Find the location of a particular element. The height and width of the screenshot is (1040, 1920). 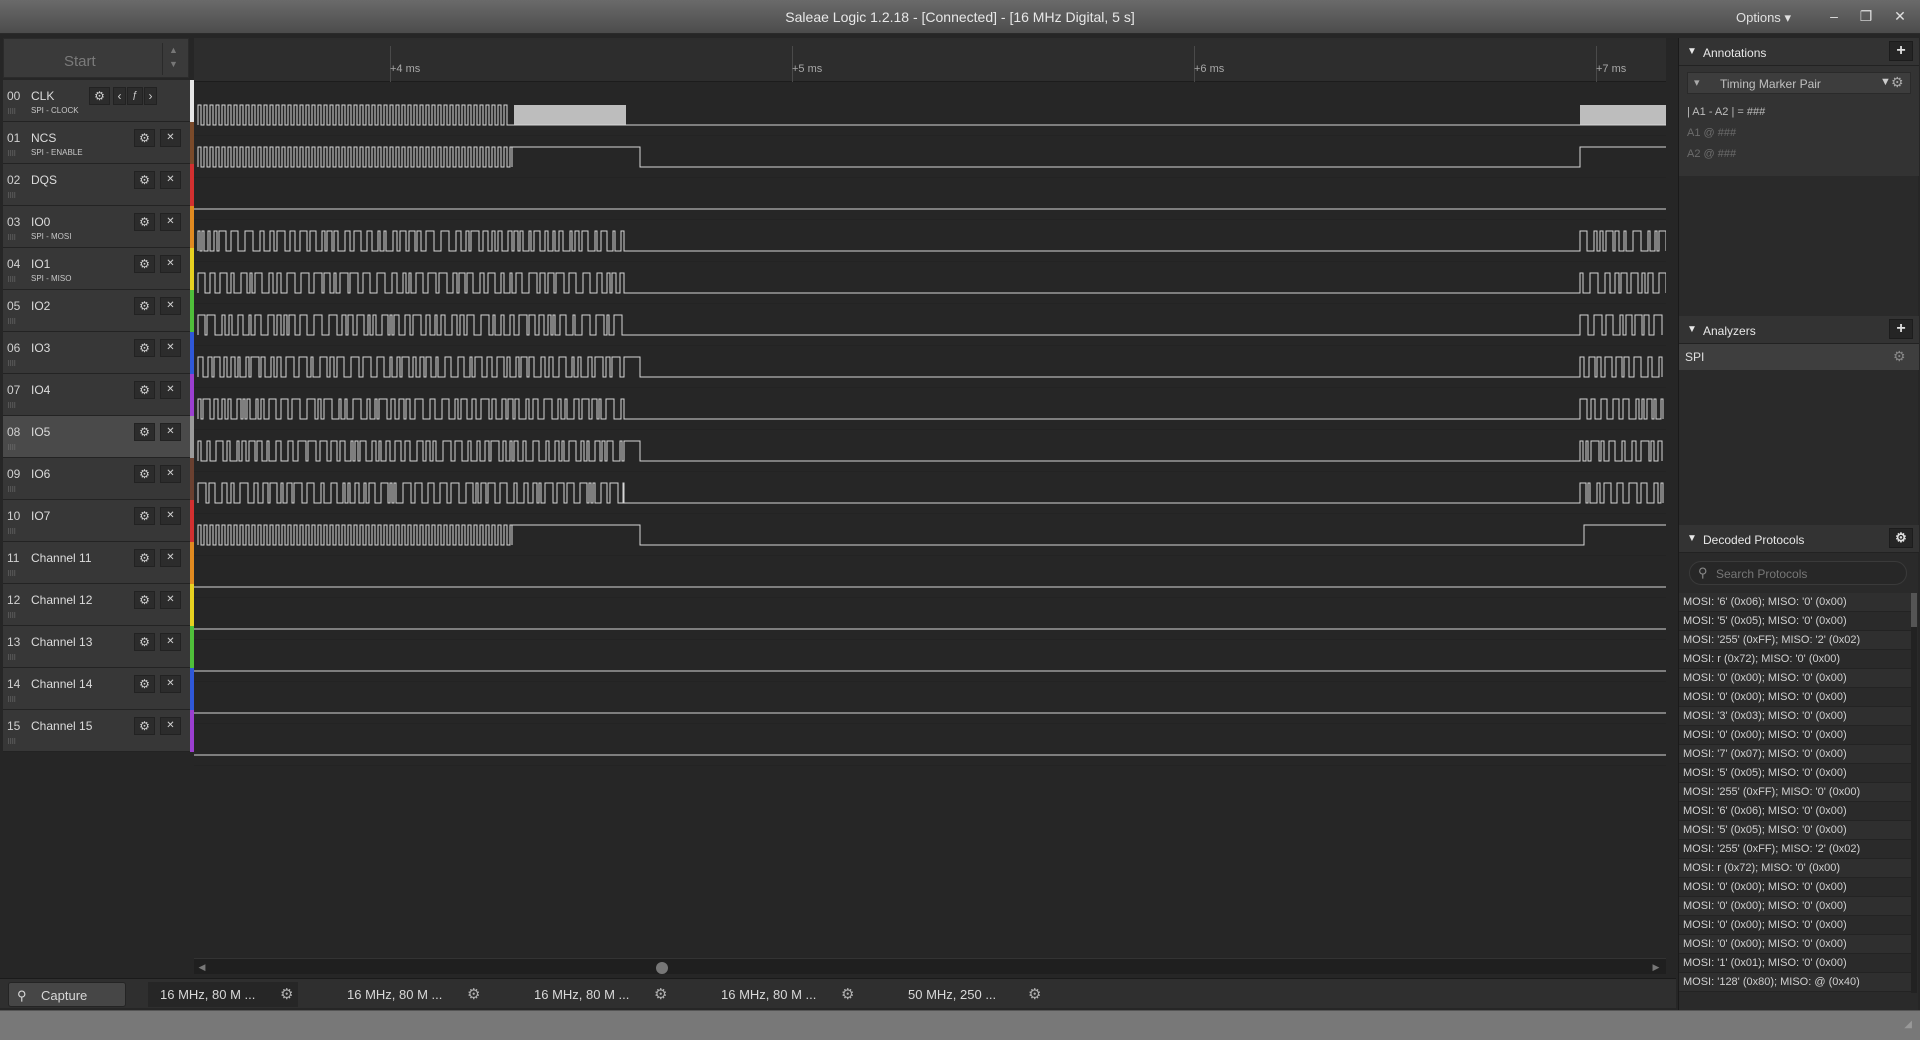

channel-name: Channel 15 is located at coordinates (61, 726).